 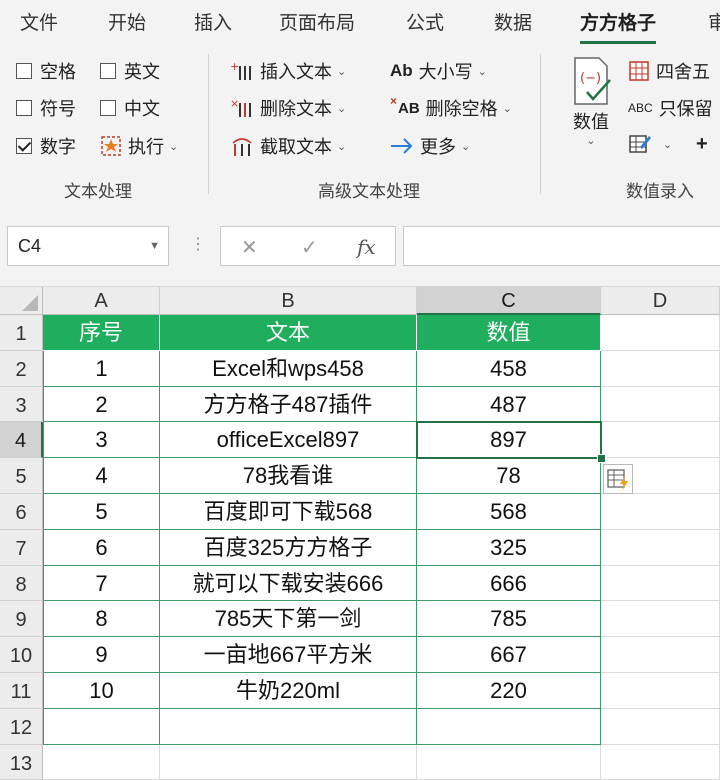 What do you see at coordinates (509, 547) in the screenshot?
I see `cell-c7: 325` at bounding box center [509, 547].